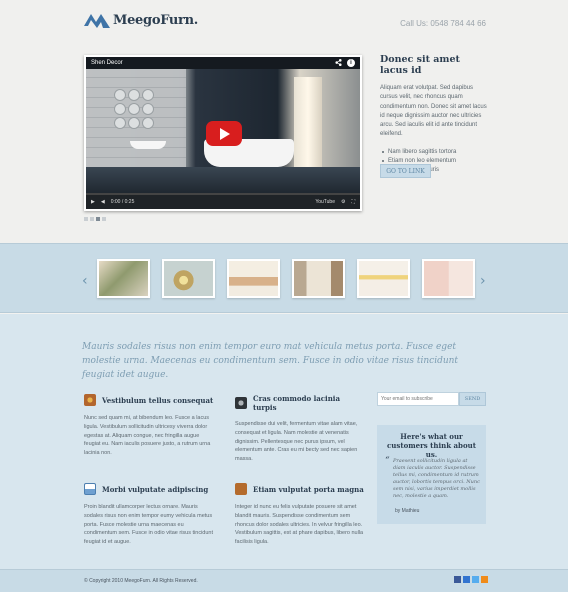 The image size is (568, 592). I want to click on settings-icon: ⚙, so click(343, 202).